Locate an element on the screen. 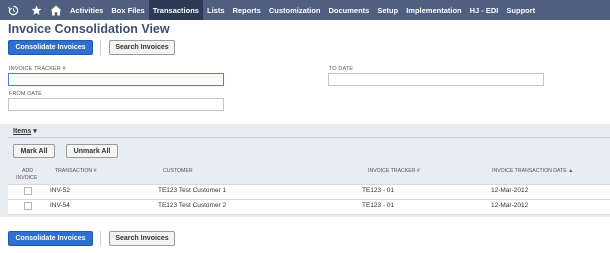  nav-item-lists: Lists is located at coordinates (216, 10).